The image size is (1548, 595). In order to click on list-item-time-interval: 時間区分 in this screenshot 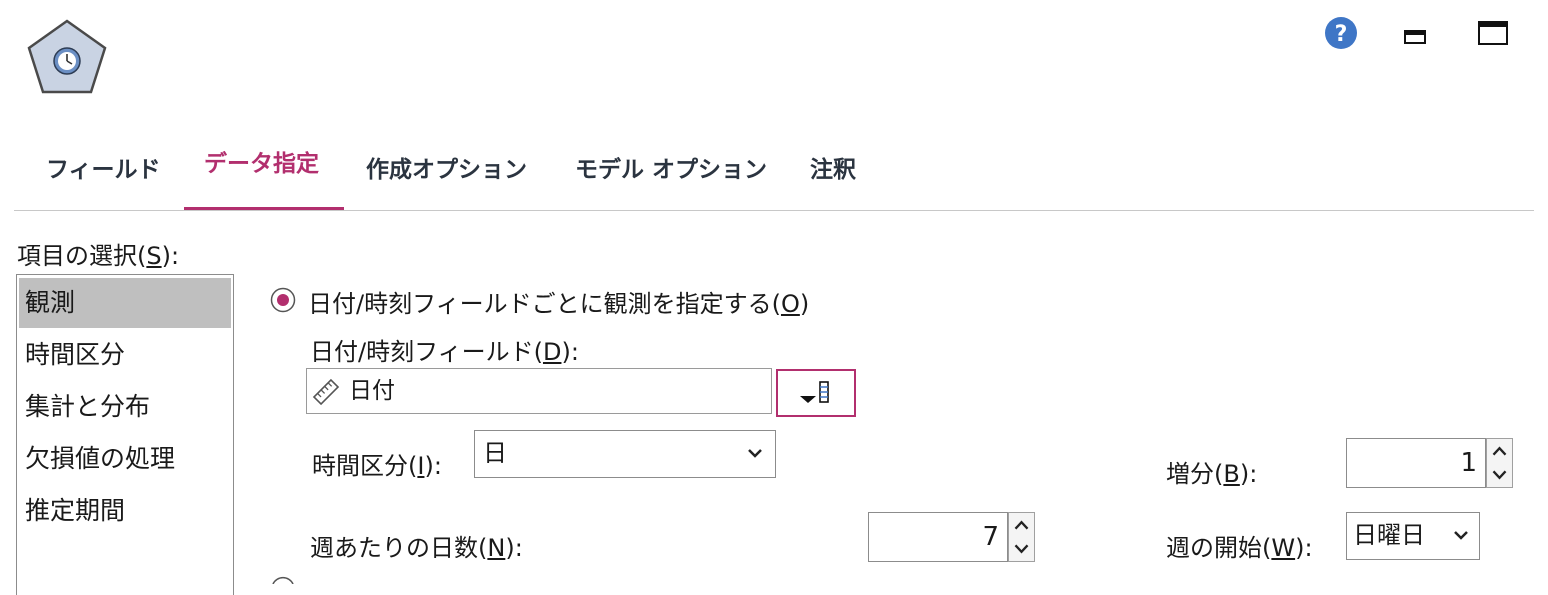, I will do `click(125, 355)`.